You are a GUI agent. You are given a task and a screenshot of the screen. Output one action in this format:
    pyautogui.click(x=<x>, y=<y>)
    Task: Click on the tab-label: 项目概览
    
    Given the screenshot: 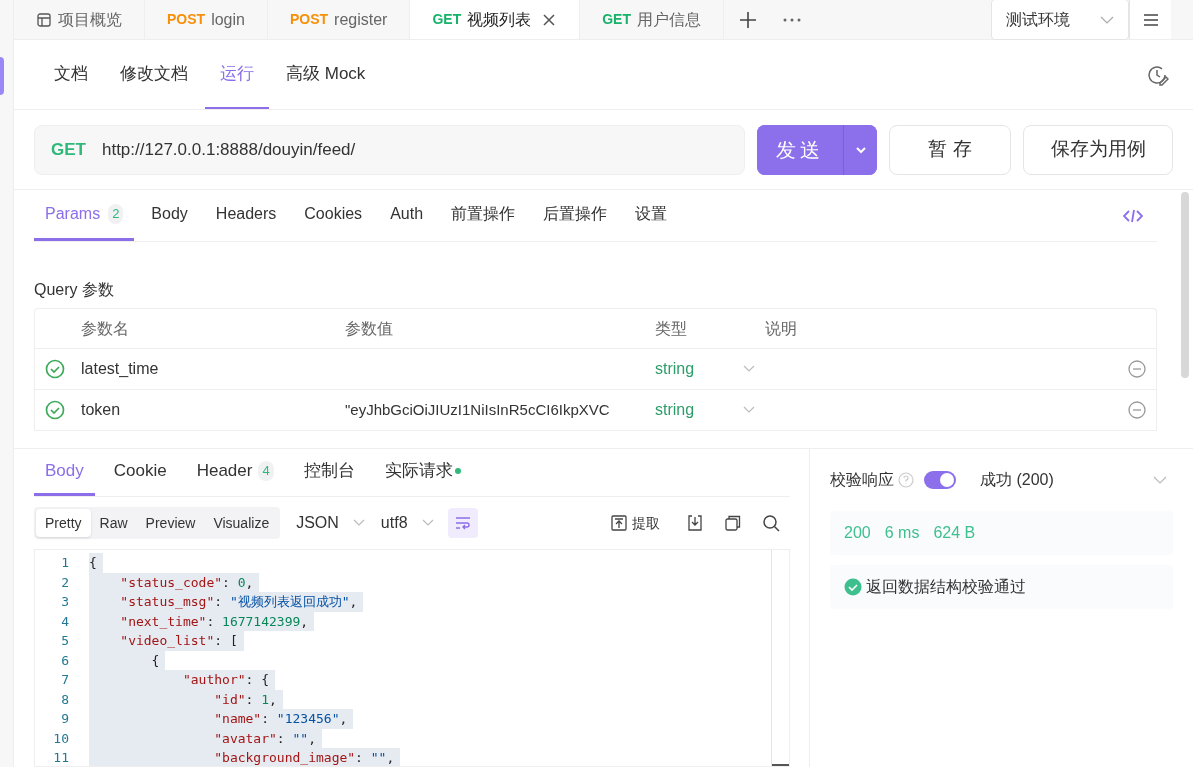 What is the action you would take?
    pyautogui.click(x=90, y=19)
    